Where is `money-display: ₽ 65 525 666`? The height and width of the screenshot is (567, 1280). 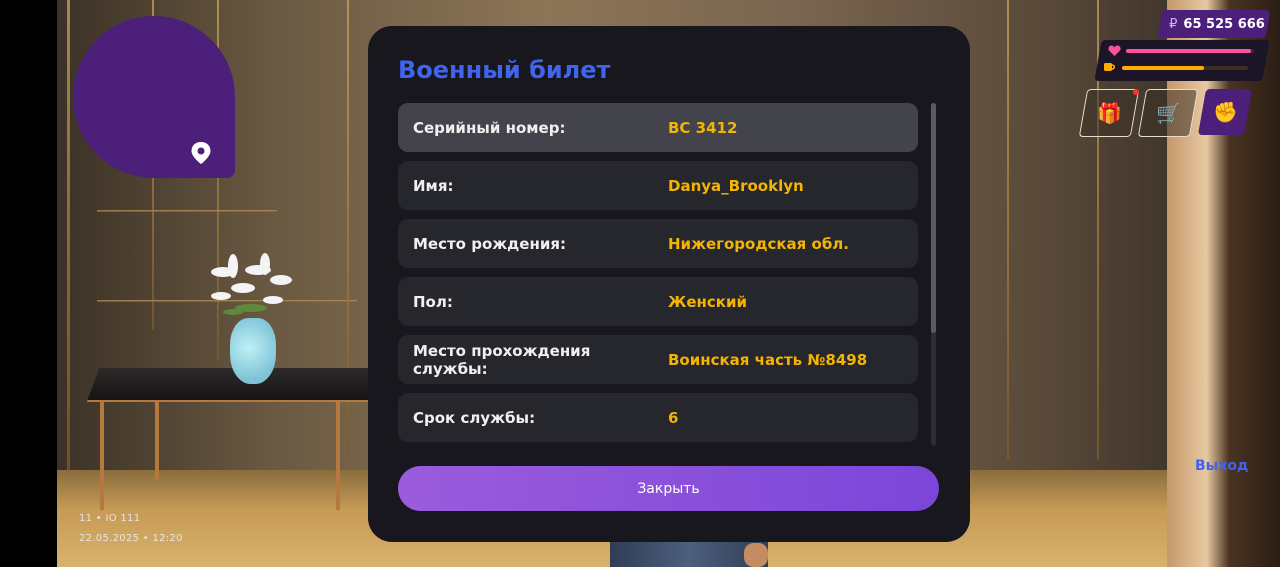
money-display: ₽ 65 525 666 is located at coordinates (1217, 24).